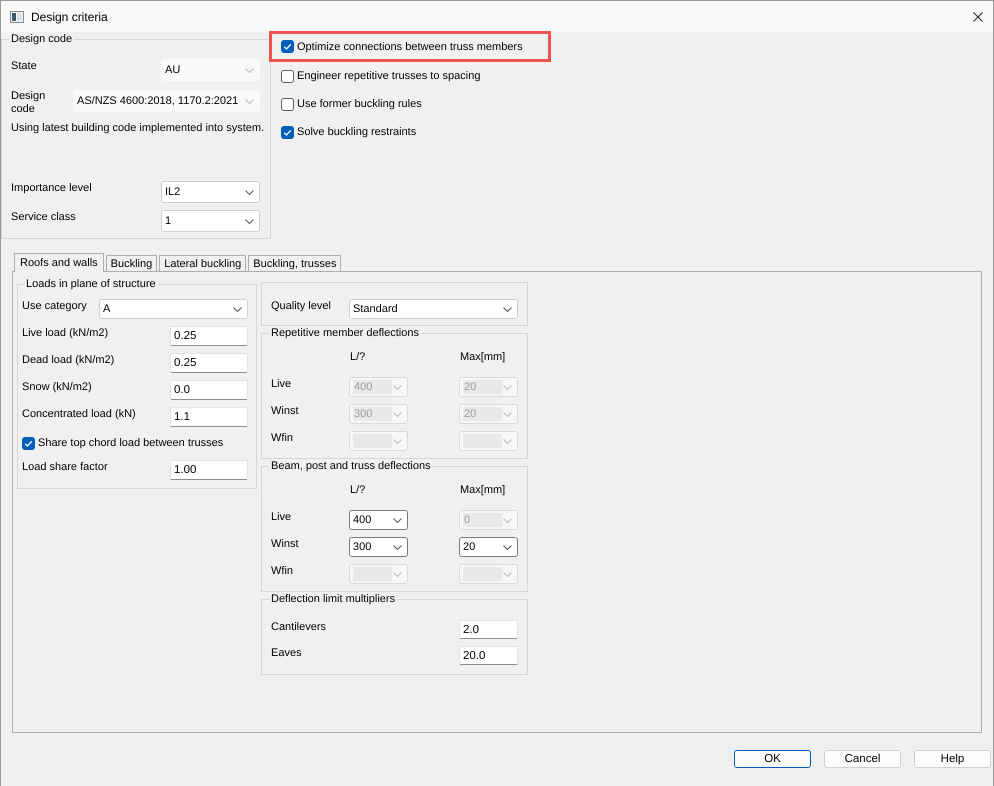  What do you see at coordinates (210, 192) in the screenshot?
I see `dropdown: IL2` at bounding box center [210, 192].